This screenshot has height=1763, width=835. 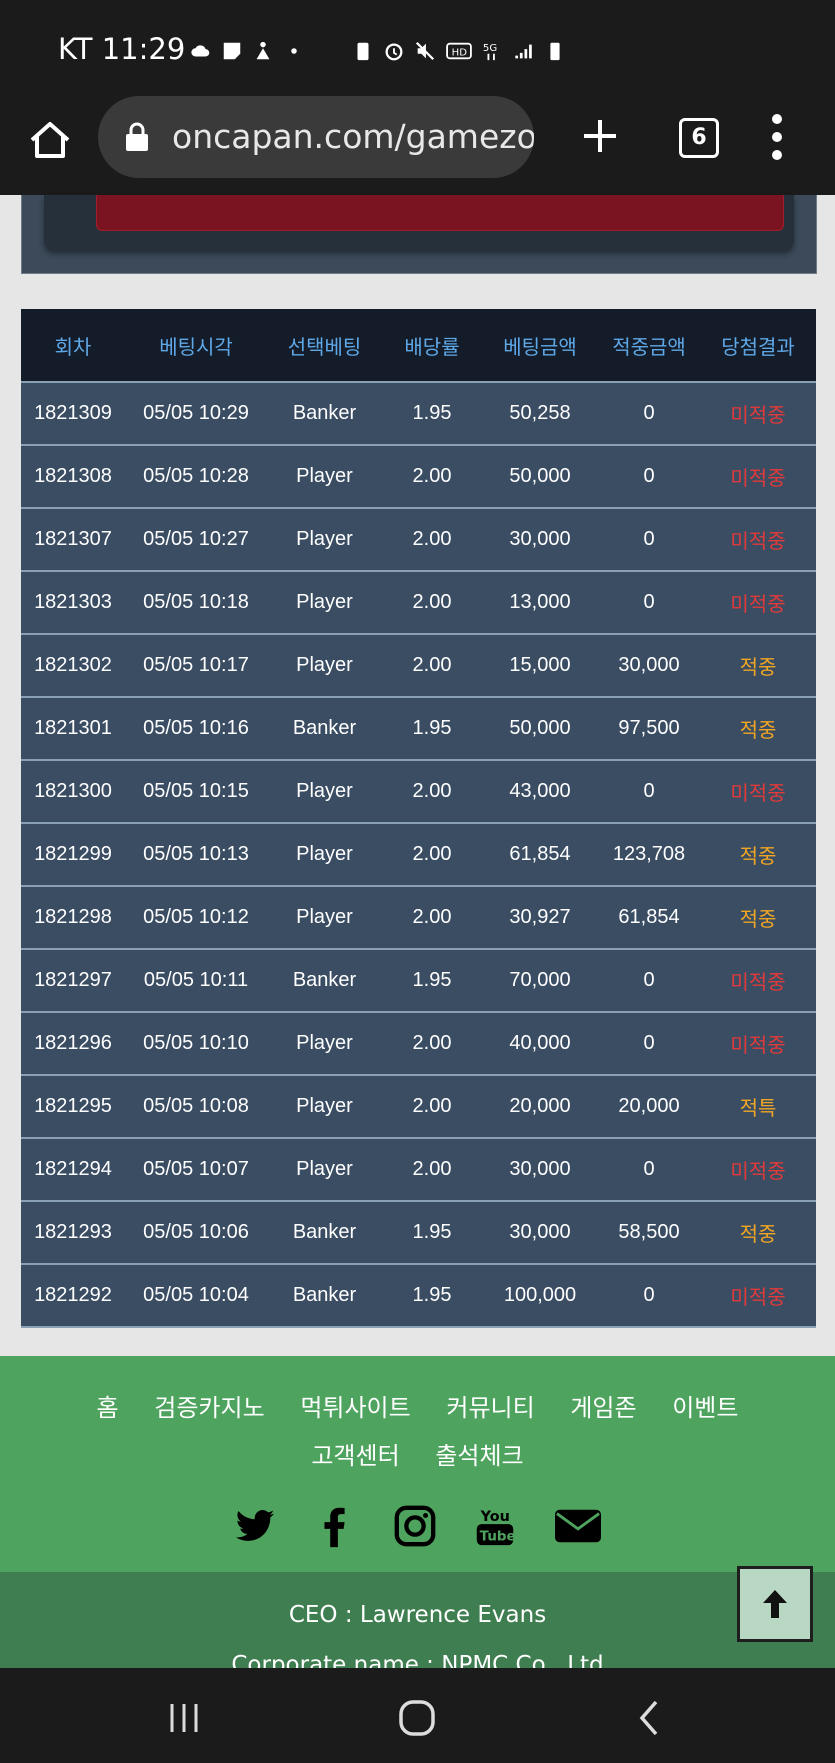 What do you see at coordinates (184, 1718) in the screenshot?
I see `recent-apps-icon` at bounding box center [184, 1718].